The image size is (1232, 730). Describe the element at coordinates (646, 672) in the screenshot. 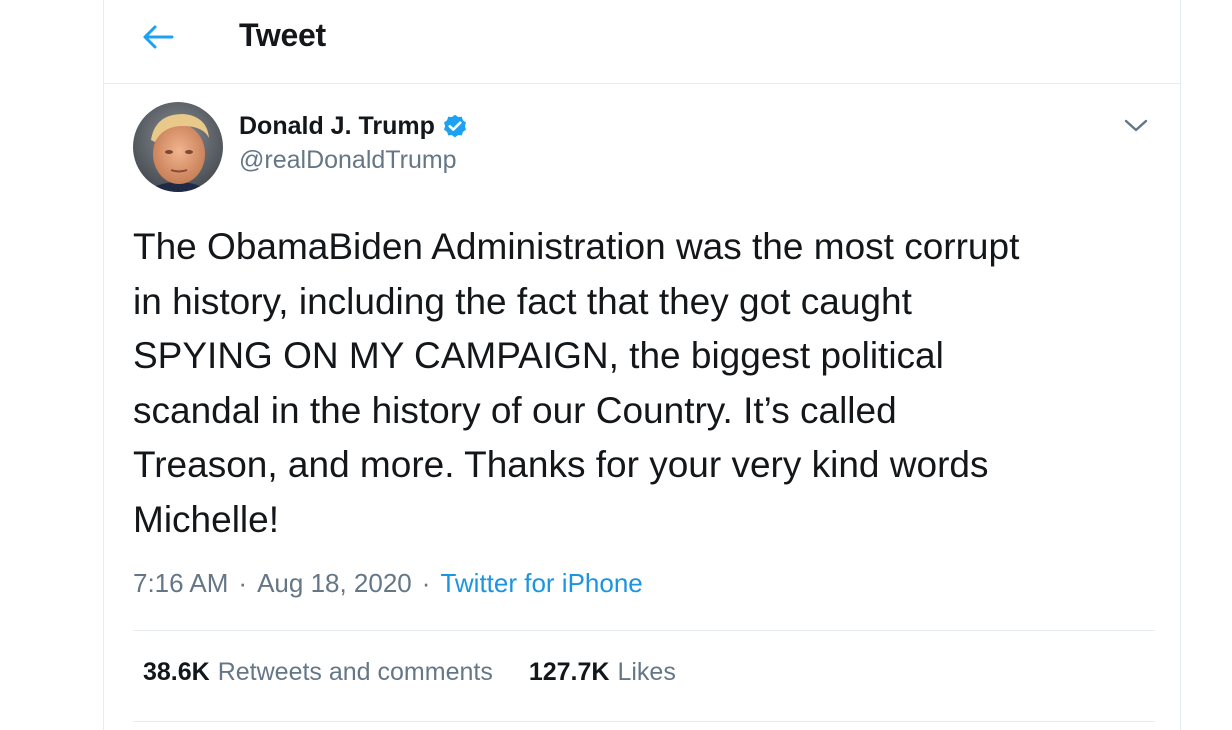

I see `likes-label: Likes` at that location.